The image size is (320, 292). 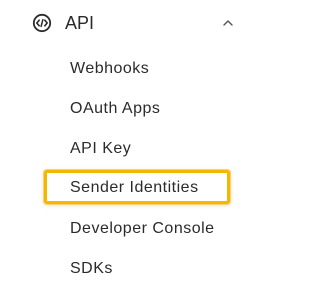 What do you see at coordinates (109, 69) in the screenshot?
I see `nav-item-webhooks: Webhooks` at bounding box center [109, 69].